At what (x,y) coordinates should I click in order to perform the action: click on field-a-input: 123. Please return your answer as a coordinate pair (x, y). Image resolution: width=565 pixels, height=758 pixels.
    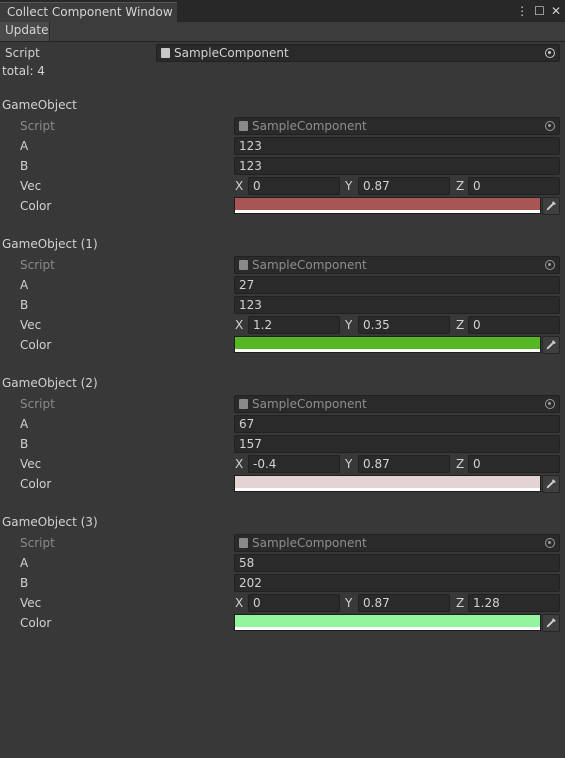
    Looking at the image, I should click on (397, 146).